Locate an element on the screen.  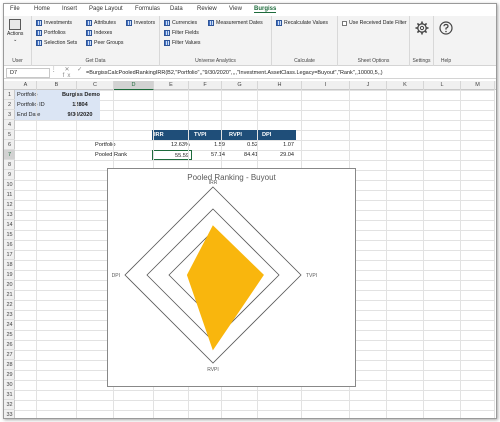
tab-page-layout: Page Layout is located at coordinates (106, 9).